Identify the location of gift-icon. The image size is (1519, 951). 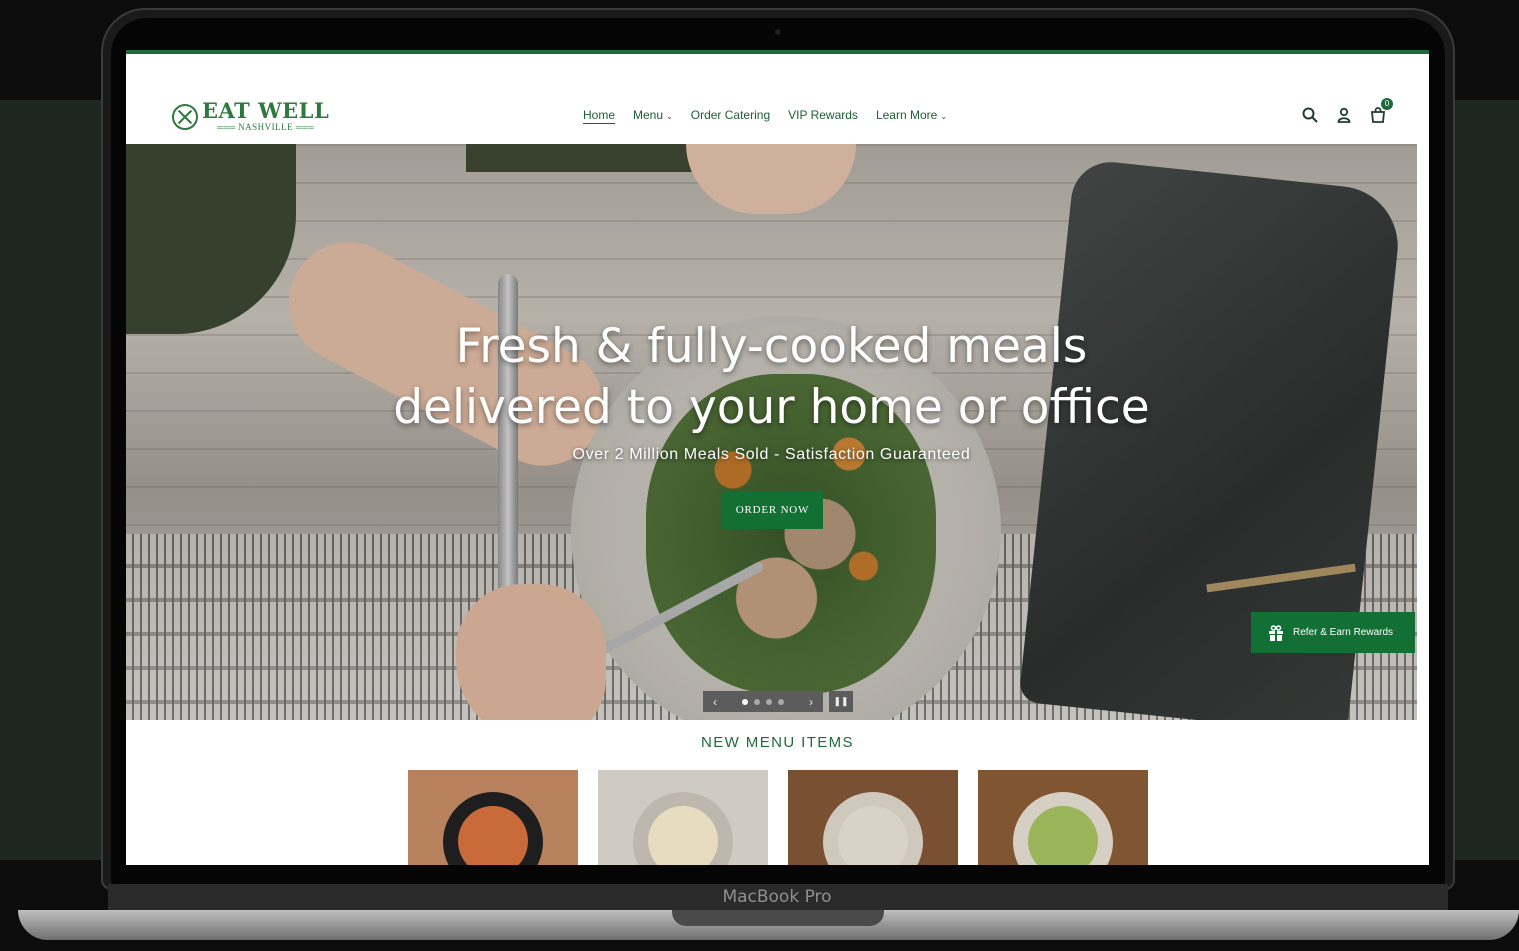
(1276, 633).